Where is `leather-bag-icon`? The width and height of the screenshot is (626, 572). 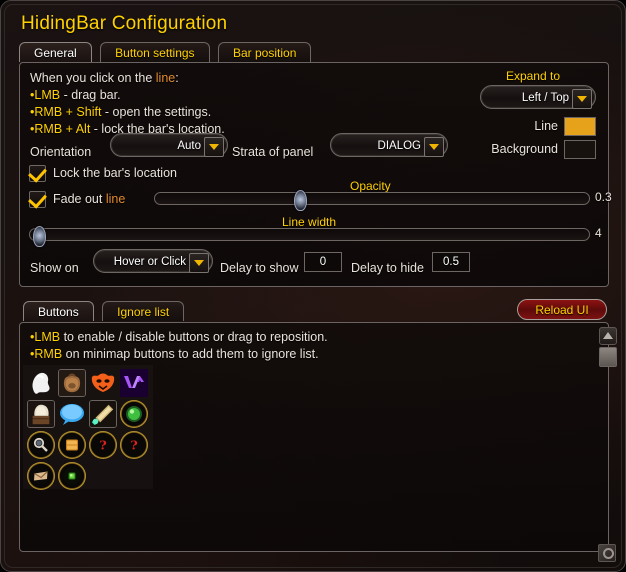 leather-bag-icon is located at coordinates (72, 383).